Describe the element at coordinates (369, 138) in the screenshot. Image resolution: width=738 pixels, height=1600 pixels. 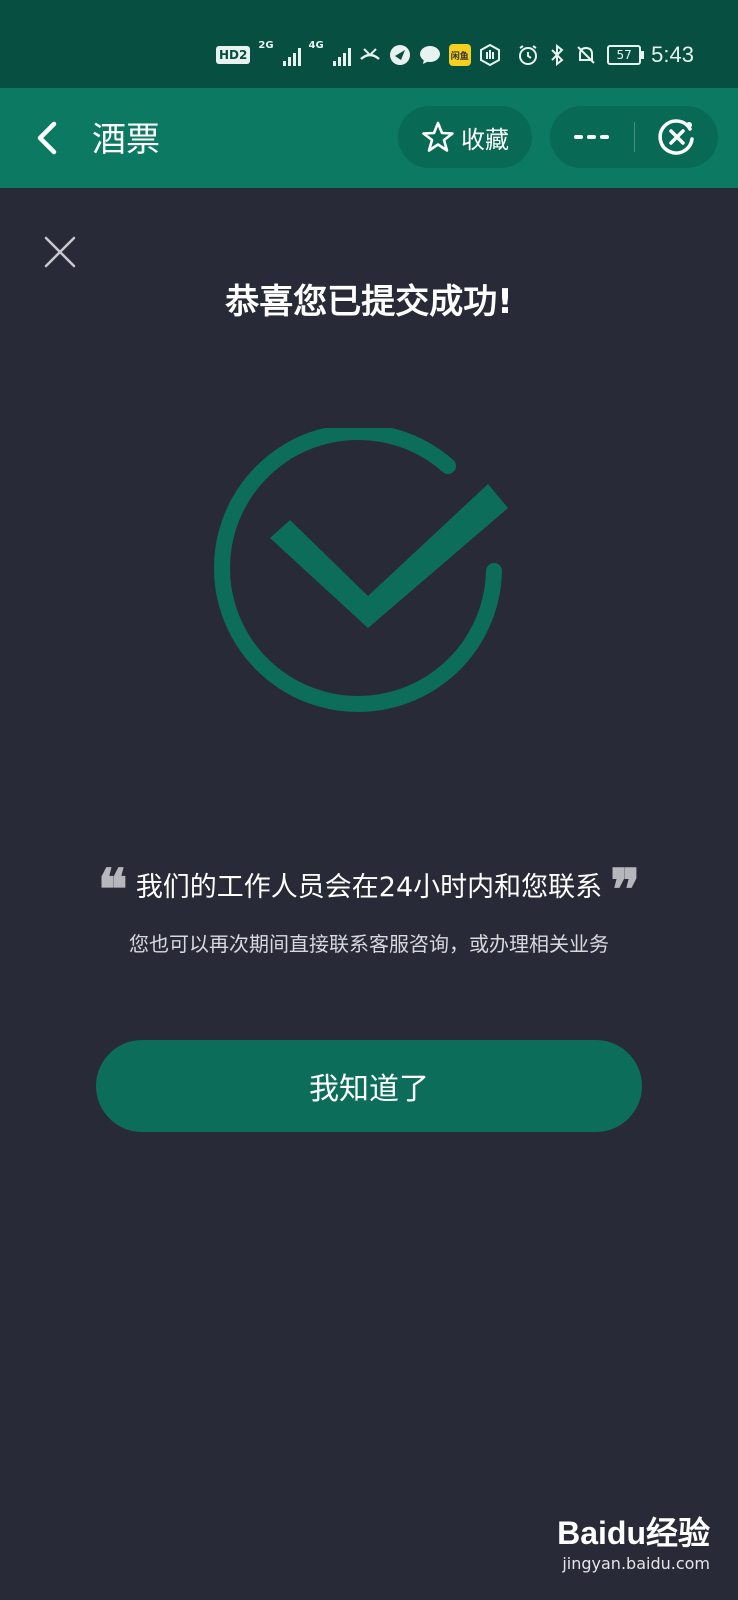
I see `nav-bar: 酒票 收藏` at that location.